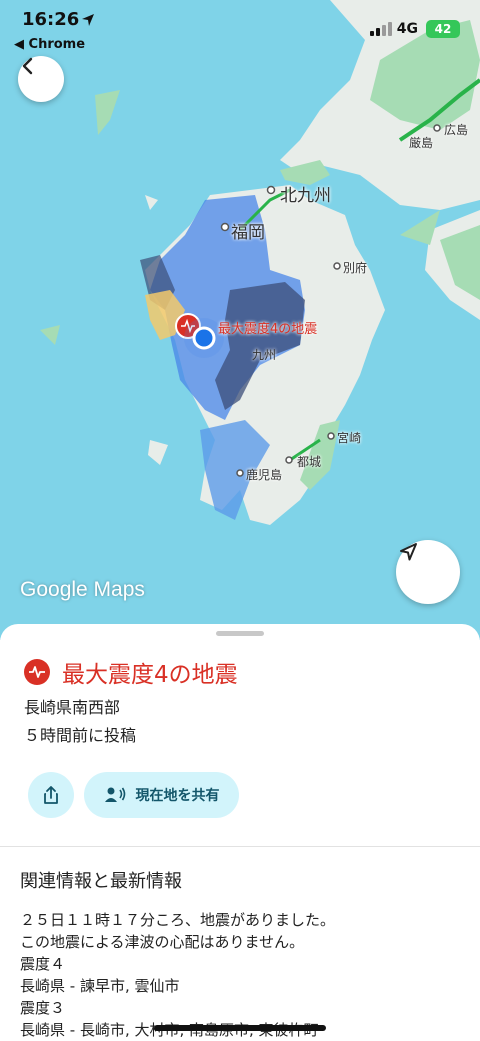  I want to click on map-label-miyakonojo: 都城, so click(309, 461).